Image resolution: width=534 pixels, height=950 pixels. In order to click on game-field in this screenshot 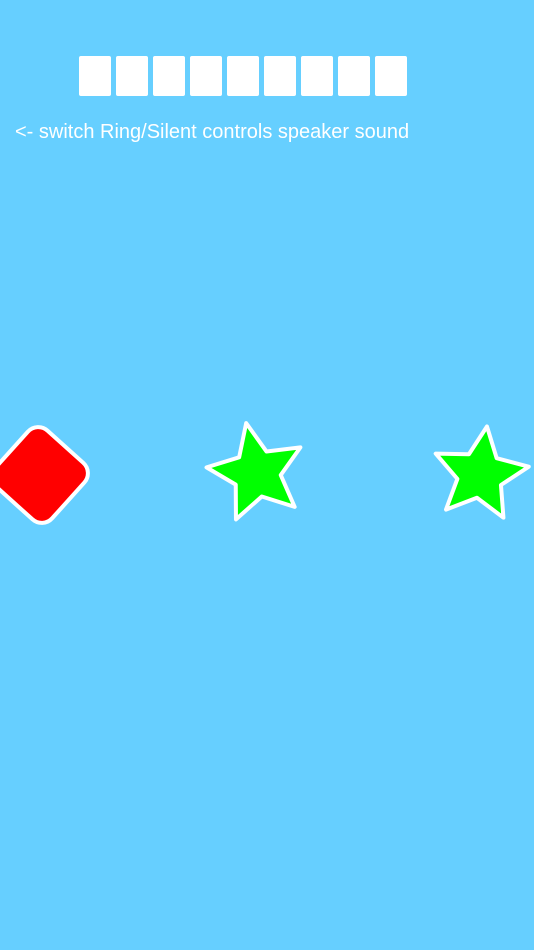, I will do `click(266, 470)`.